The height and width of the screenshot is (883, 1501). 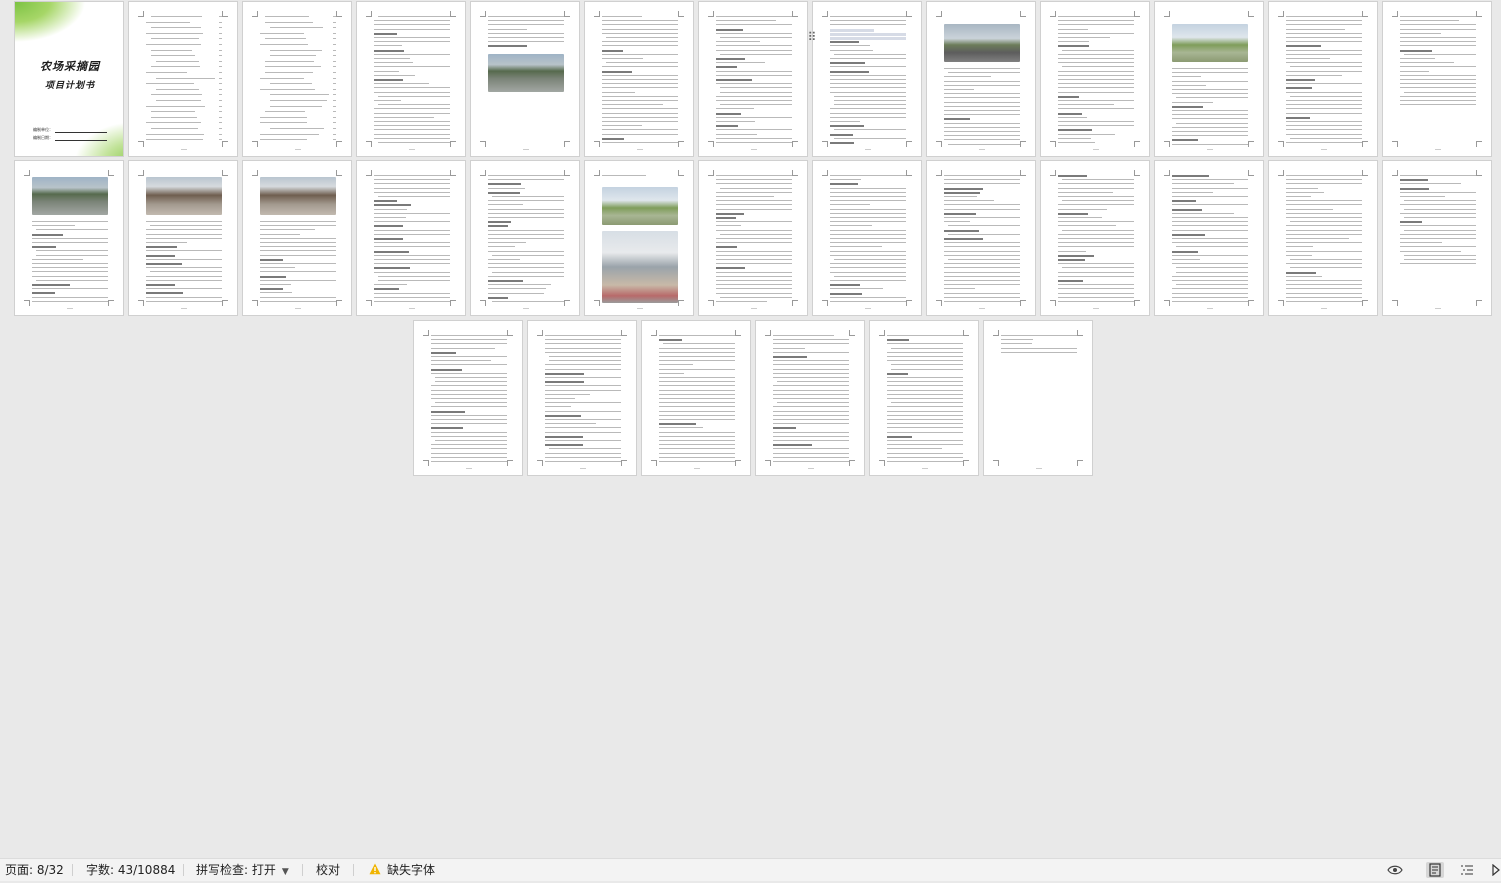 I want to click on proofread-button: 校对, so click(x=328, y=870).